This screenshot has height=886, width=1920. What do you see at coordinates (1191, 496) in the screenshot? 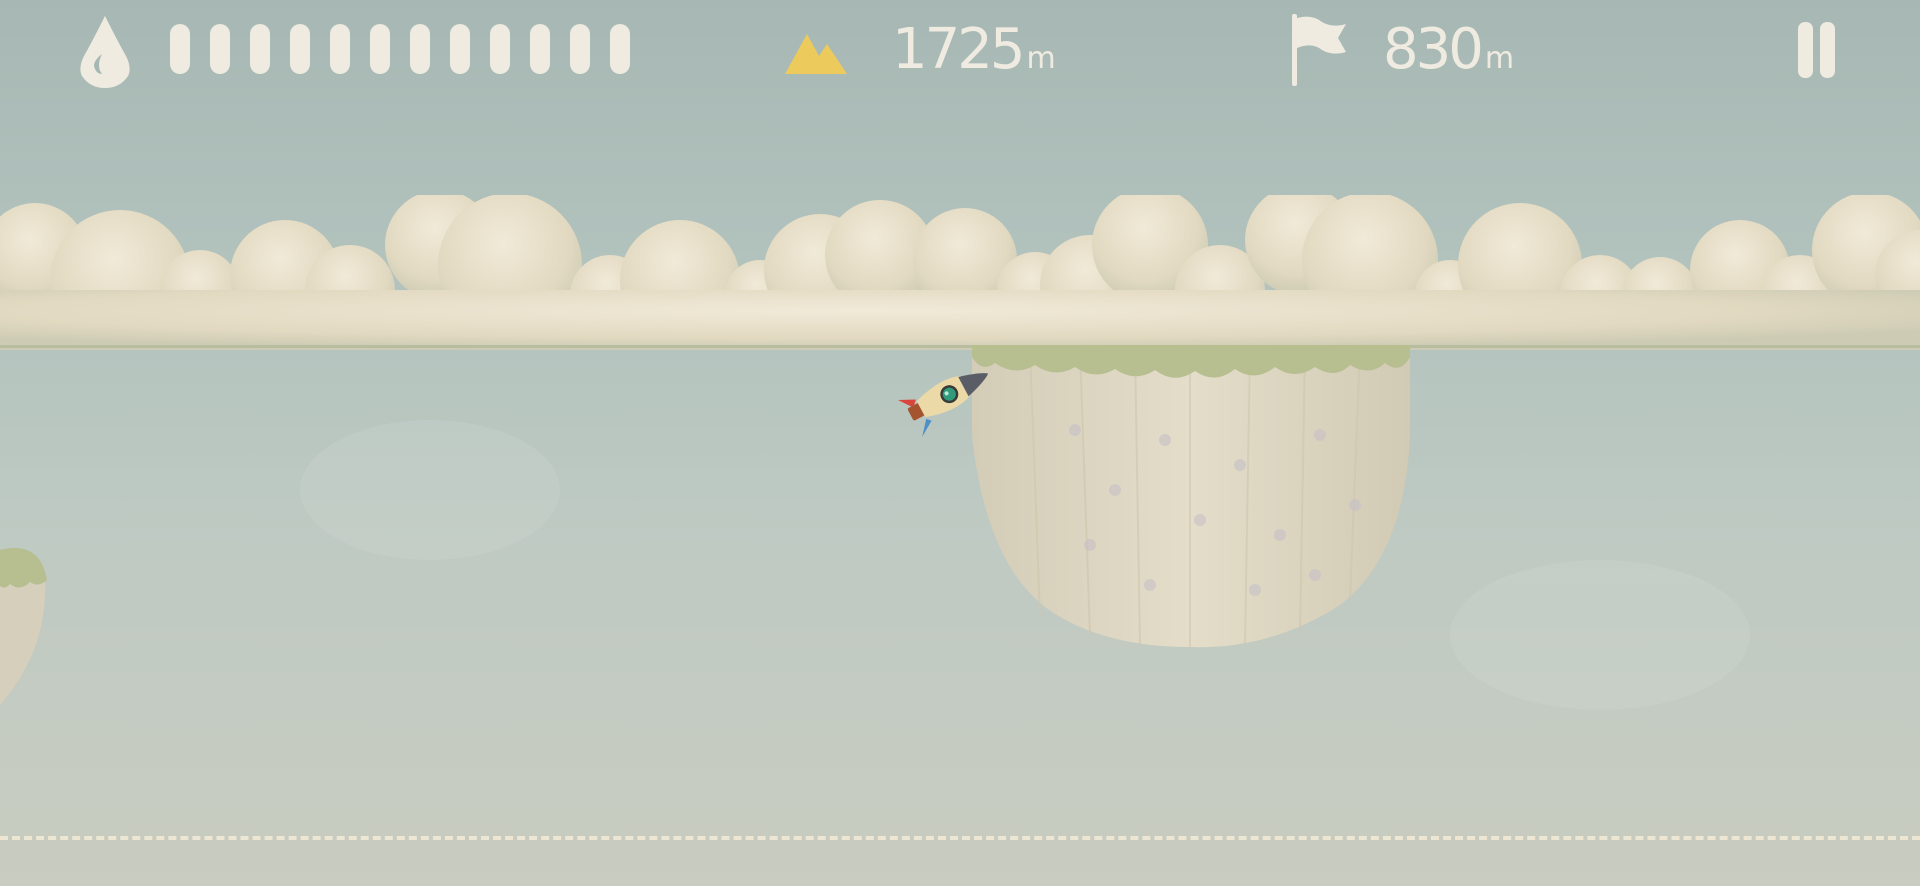
I see `floating-island` at bounding box center [1191, 496].